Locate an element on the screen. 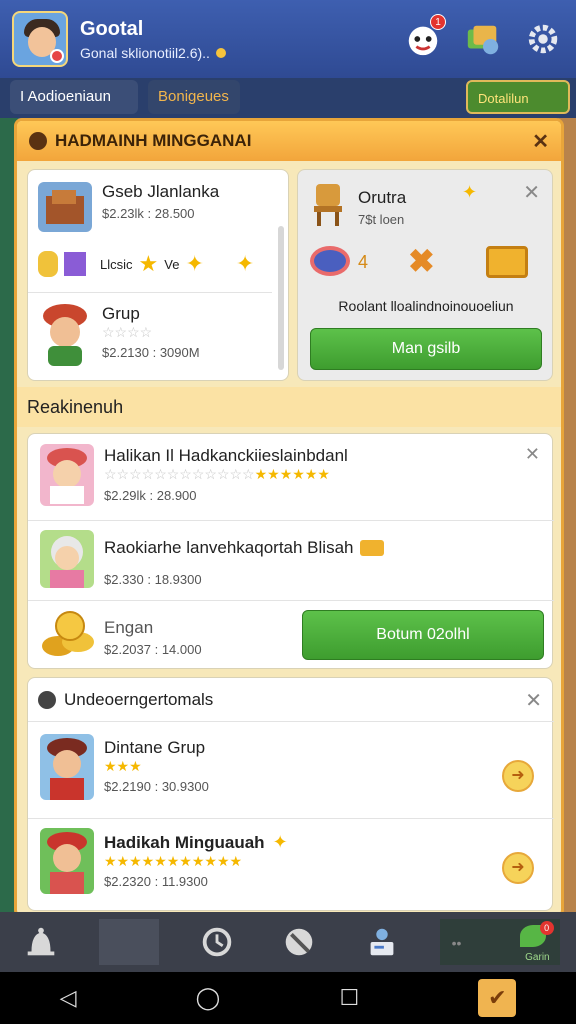  section-header: Reakinenuh is located at coordinates (289, 407).